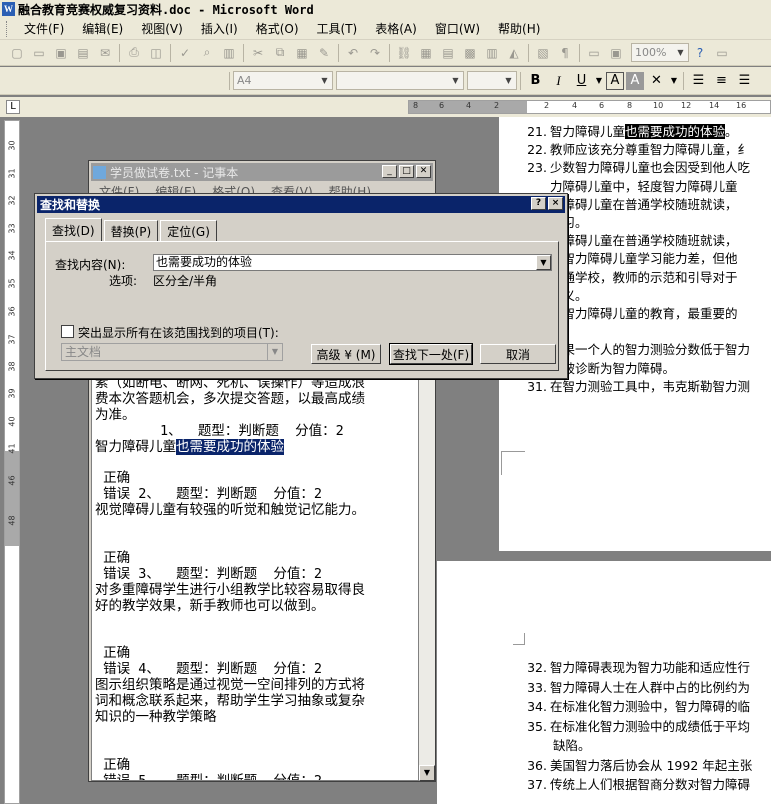 The width and height of the screenshot is (771, 804). Describe the element at coordinates (634, 785) in the screenshot. I see `doc-line: 37. 传统上人们根据智商分数对智力障碍` at that location.